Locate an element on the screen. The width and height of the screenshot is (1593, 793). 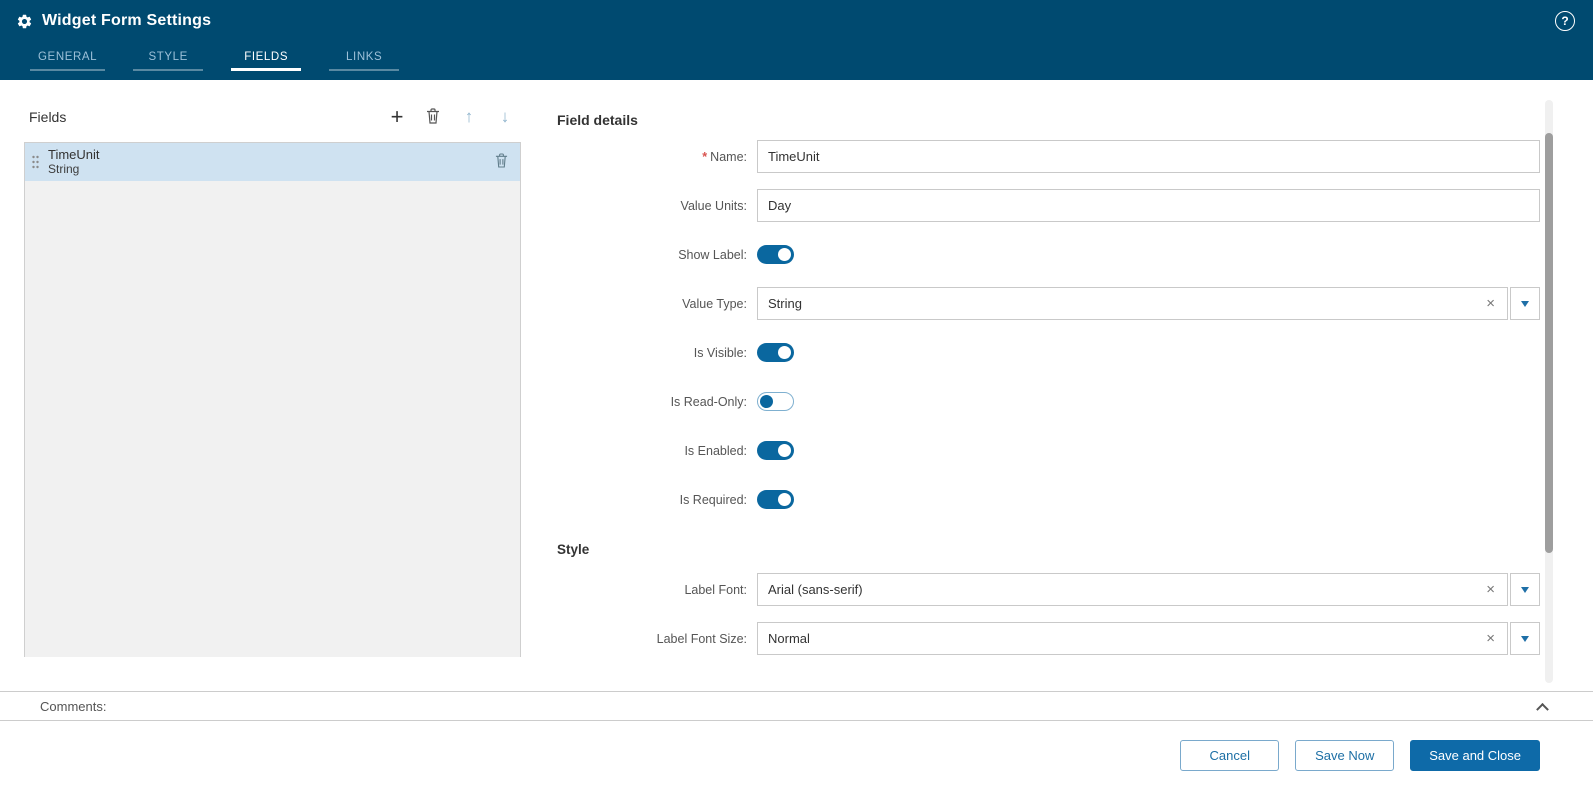
label-font-size-dropdown-button is located at coordinates (1525, 638).